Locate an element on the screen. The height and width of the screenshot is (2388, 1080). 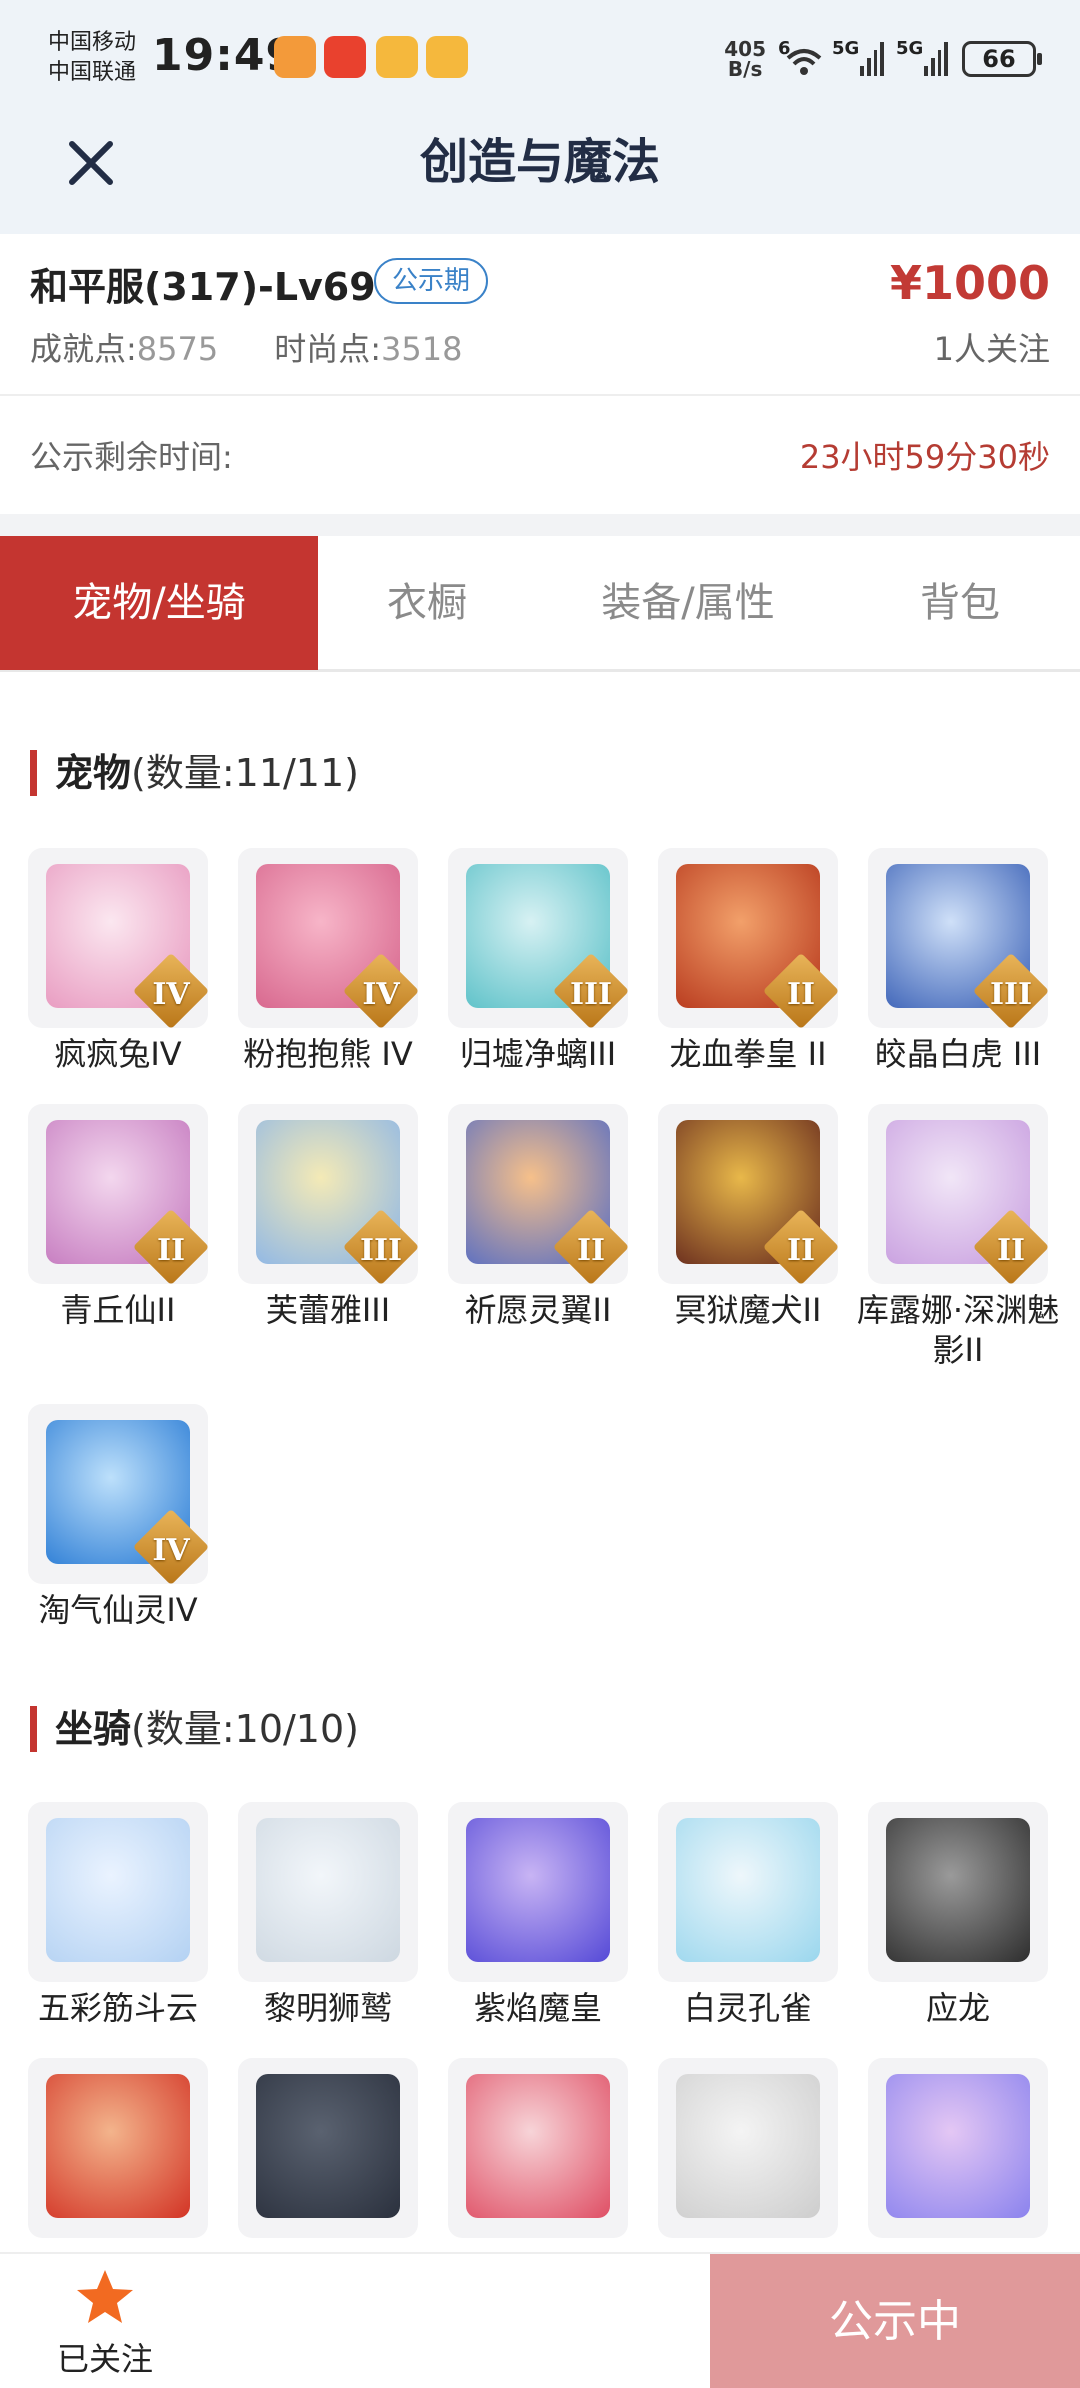
pet-card: II 青丘仙II is located at coordinates (118, 1217).